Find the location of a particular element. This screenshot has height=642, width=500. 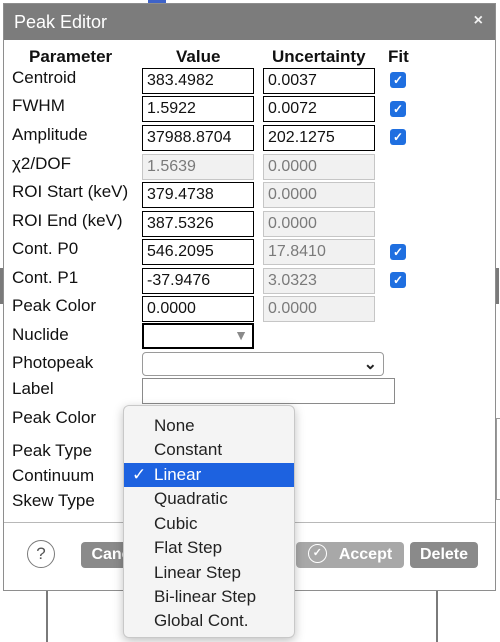

fwhm-value-input: 1.5922 is located at coordinates (198, 109).